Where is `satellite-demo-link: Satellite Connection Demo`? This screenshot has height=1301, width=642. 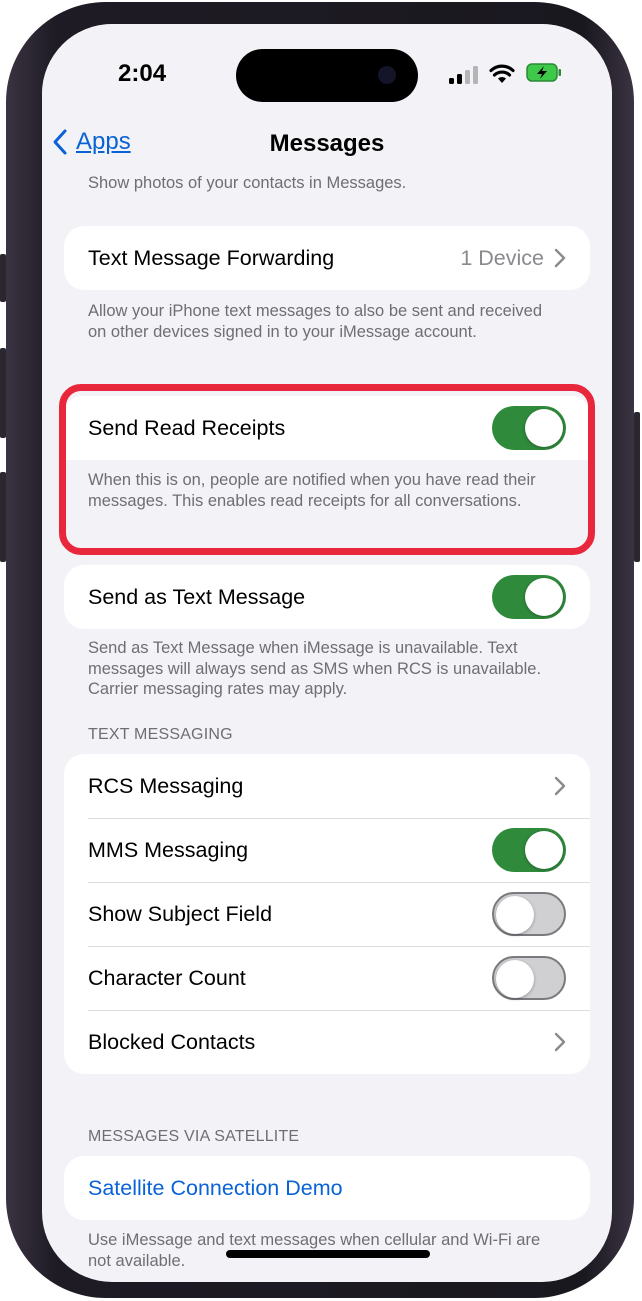 satellite-demo-link: Satellite Connection Demo is located at coordinates (327, 1188).